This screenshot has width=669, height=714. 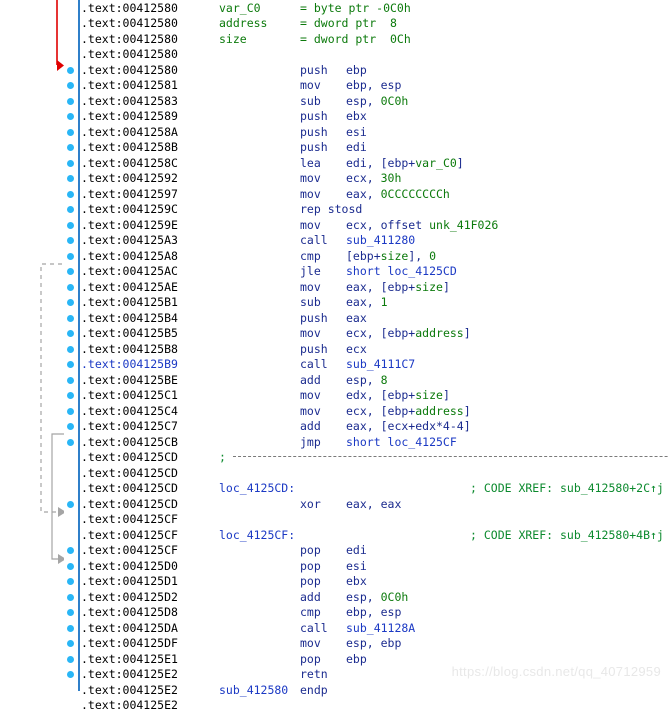 What do you see at coordinates (375, 40) in the screenshot?
I see `disassembly-line: .text:00412580 size = dword ptr 0Ch` at bounding box center [375, 40].